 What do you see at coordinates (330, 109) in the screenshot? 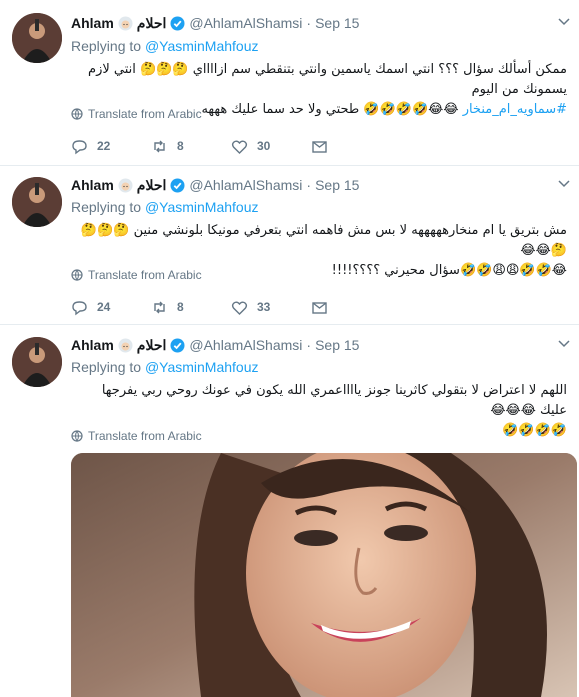
I see `tweet-text-span: 😂😂🤣🤣🤣🤣 طحتي ولا حد سما عليك هههه` at bounding box center [330, 109].